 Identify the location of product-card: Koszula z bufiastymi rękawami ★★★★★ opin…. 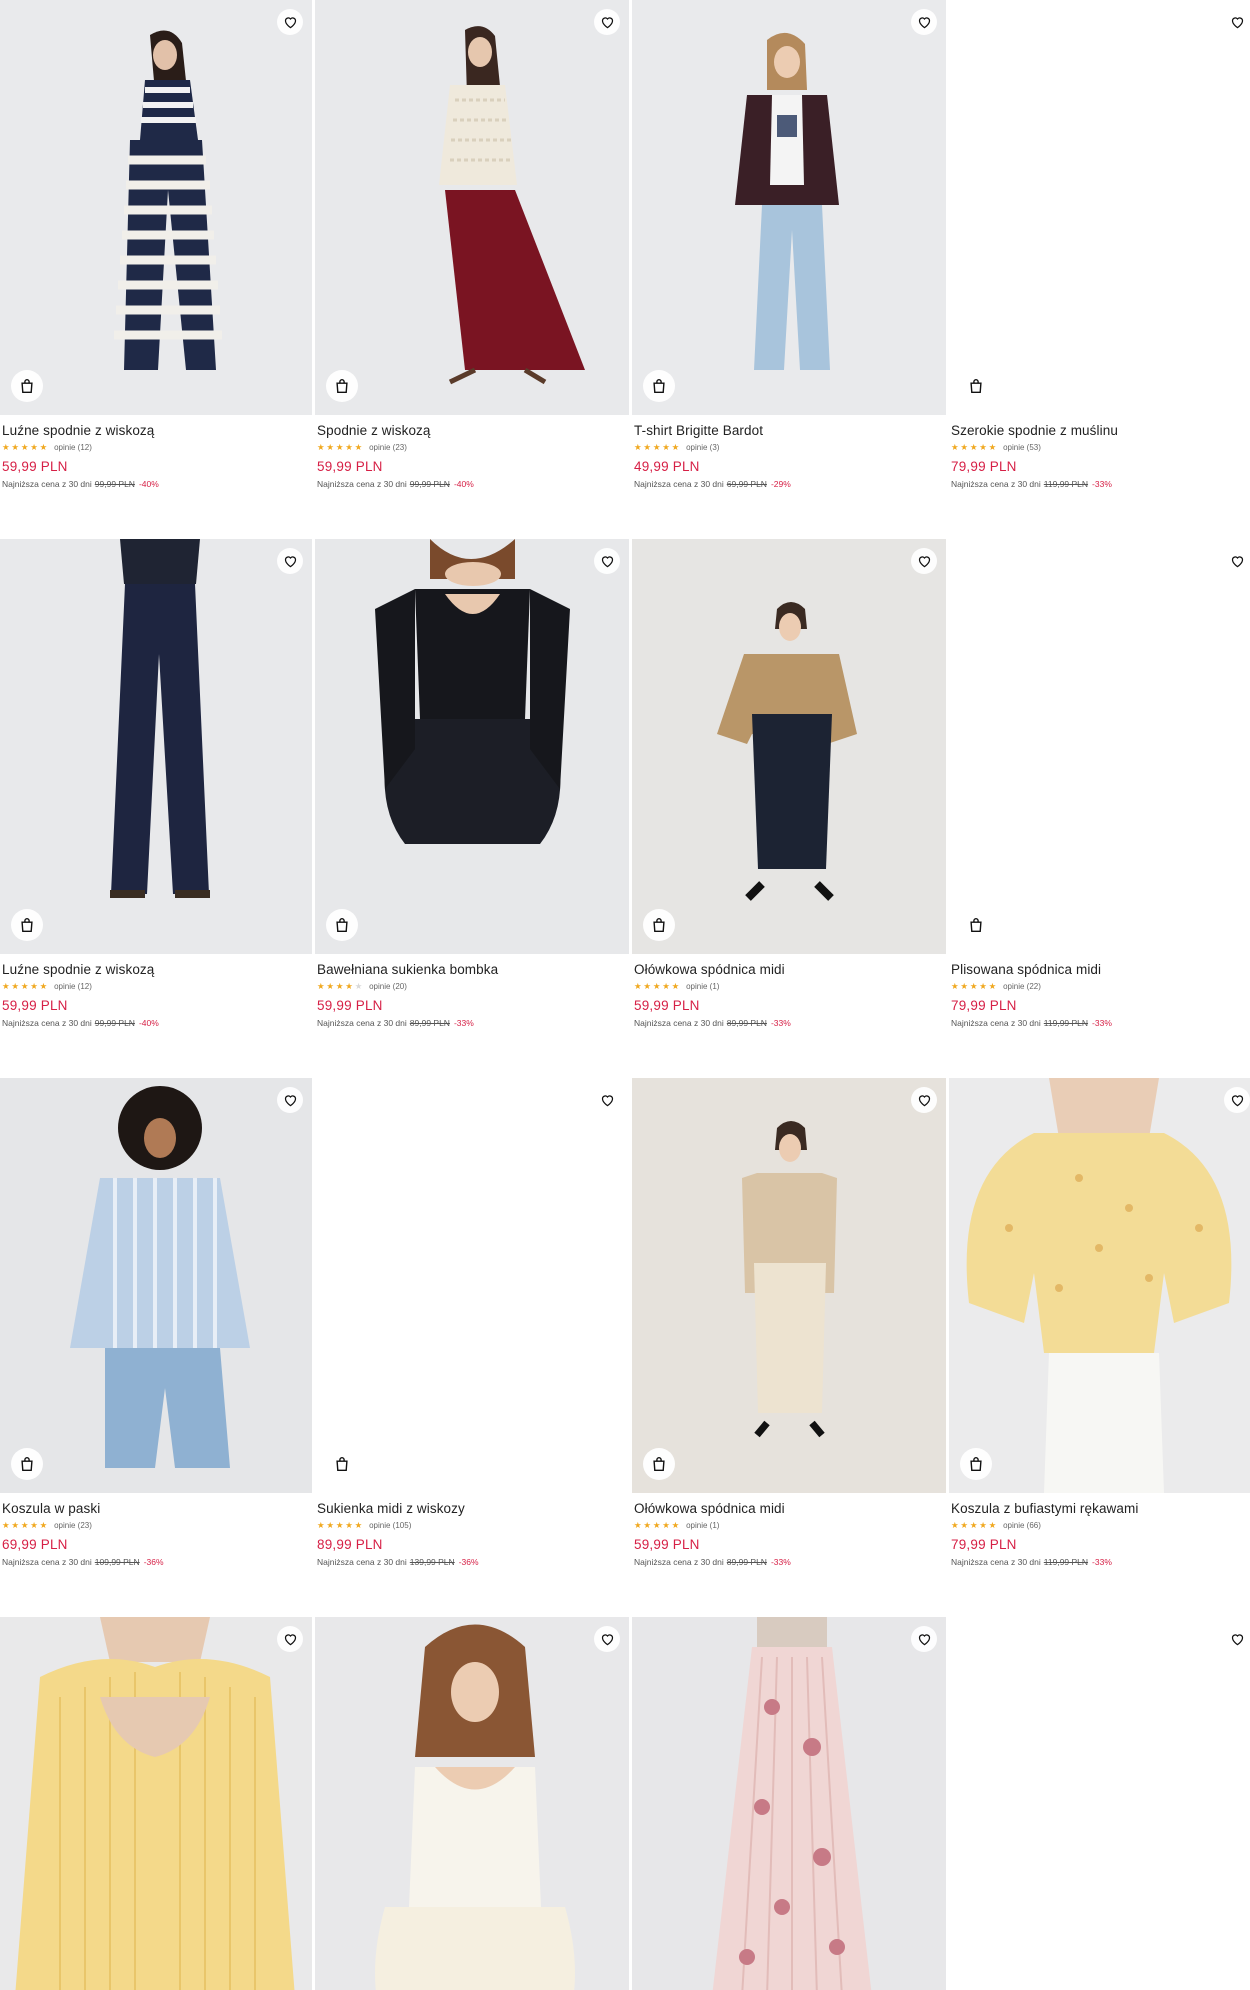
(1099, 1347).